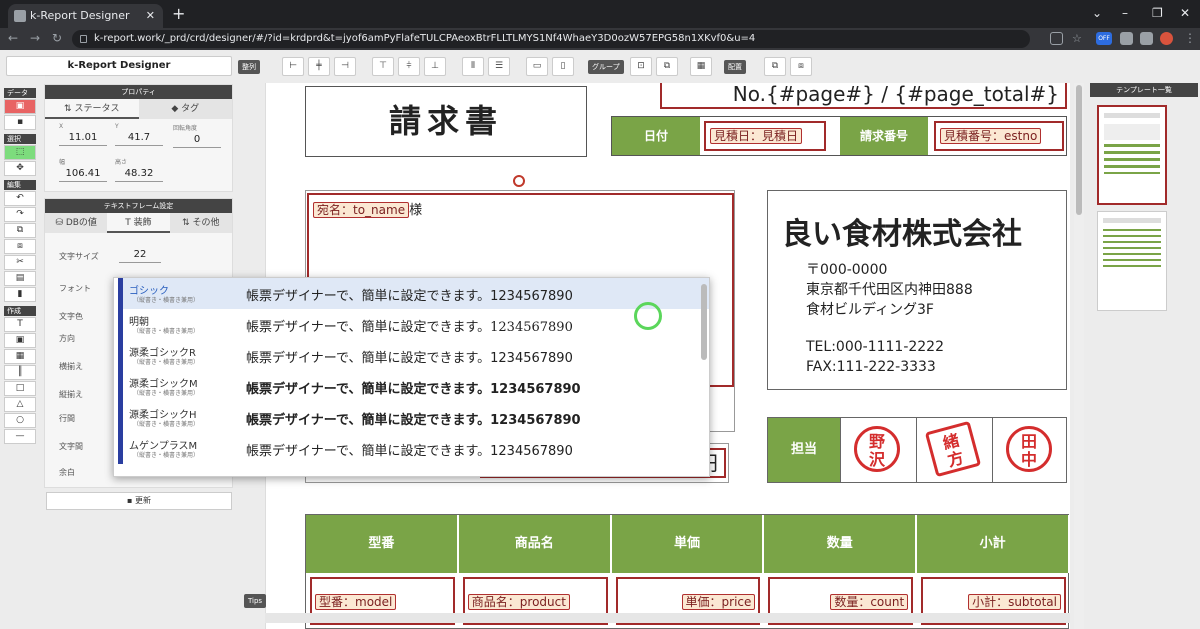  Describe the element at coordinates (519, 181) in the screenshot. I see `rotate-handle-icon` at that location.